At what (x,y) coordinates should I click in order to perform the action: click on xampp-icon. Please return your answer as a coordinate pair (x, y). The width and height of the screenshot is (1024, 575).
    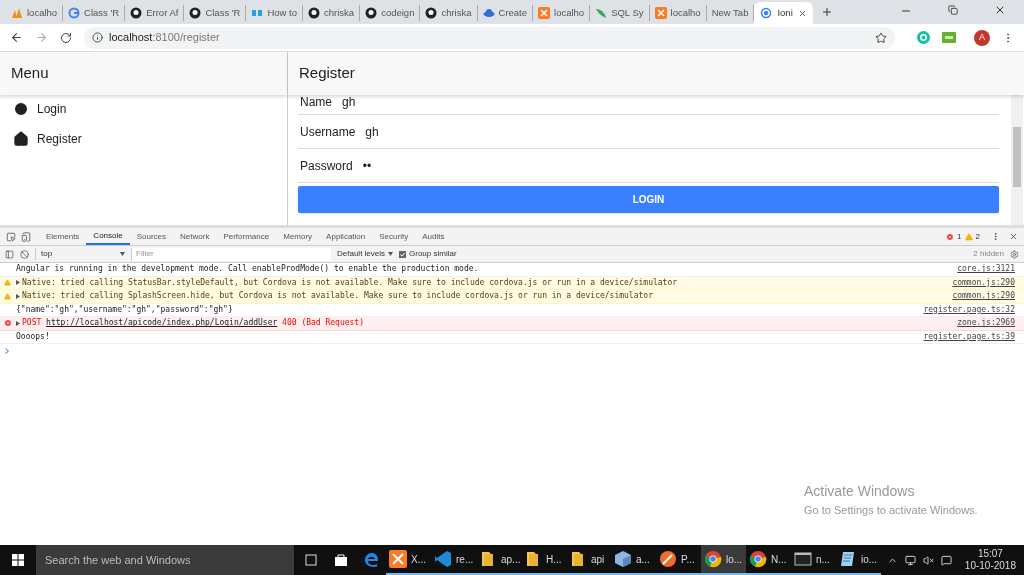
    Looking at the image, I should click on (544, 13).